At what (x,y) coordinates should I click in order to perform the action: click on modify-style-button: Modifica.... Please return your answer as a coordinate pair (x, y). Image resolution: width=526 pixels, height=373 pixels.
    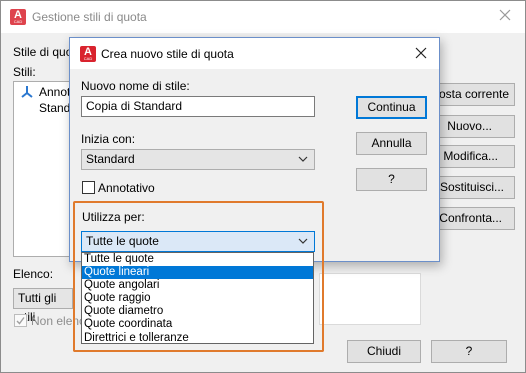
    Looking at the image, I should click on (473, 156).